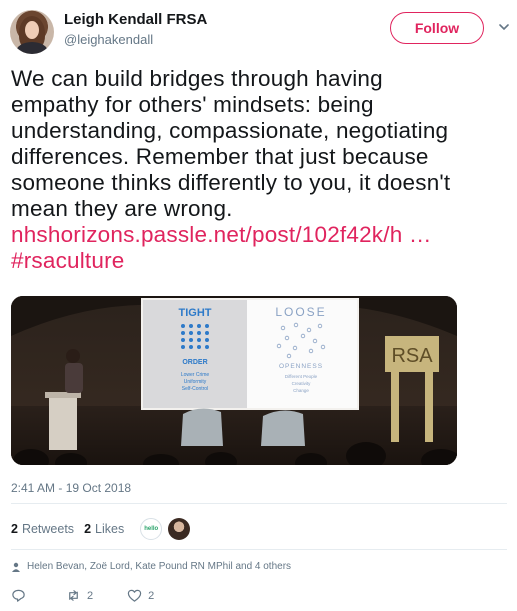  Describe the element at coordinates (259, 261) in the screenshot. I see `hashtag-link: #rsaculture` at that location.